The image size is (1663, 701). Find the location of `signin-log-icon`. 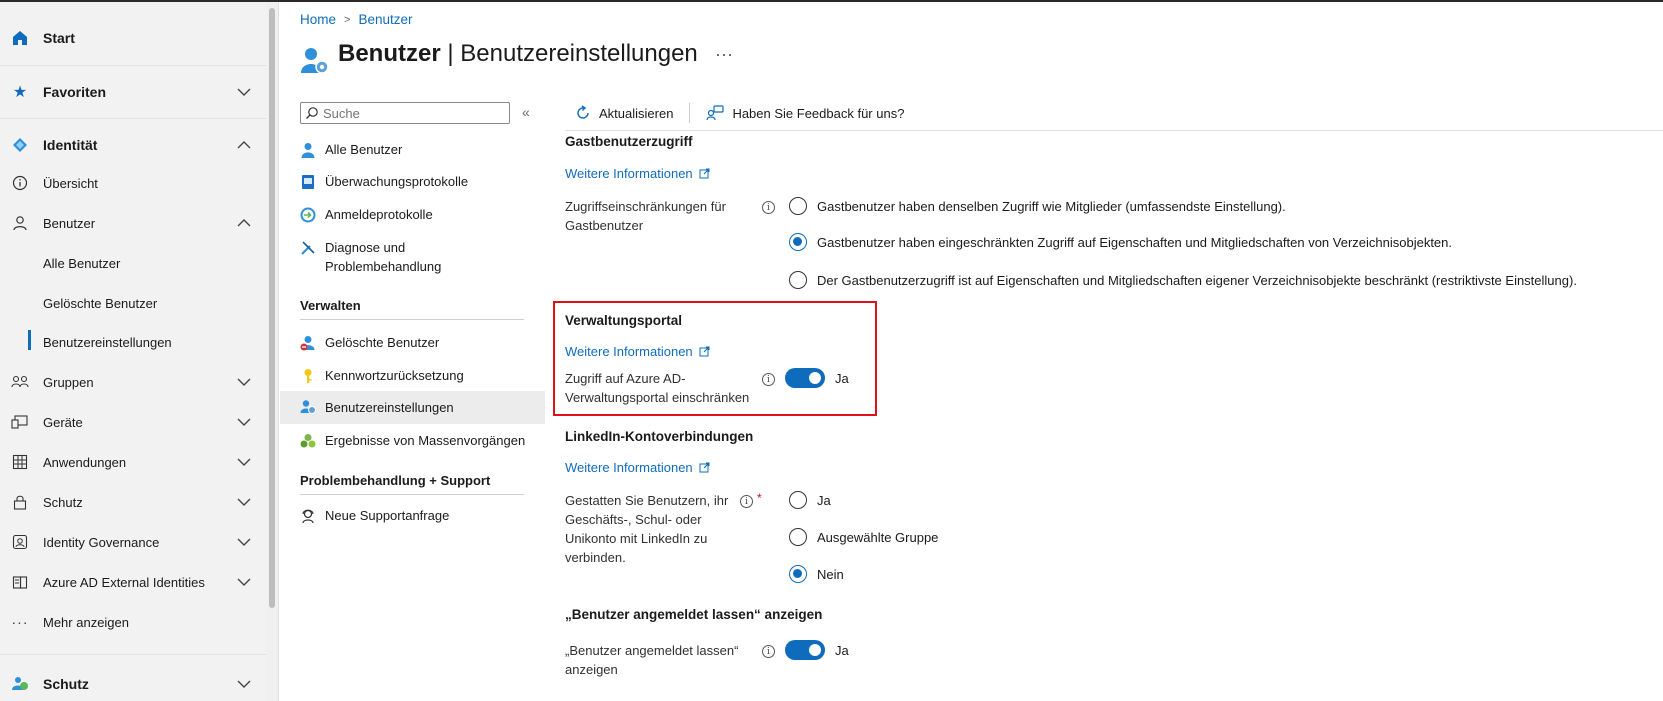

signin-log-icon is located at coordinates (308, 215).